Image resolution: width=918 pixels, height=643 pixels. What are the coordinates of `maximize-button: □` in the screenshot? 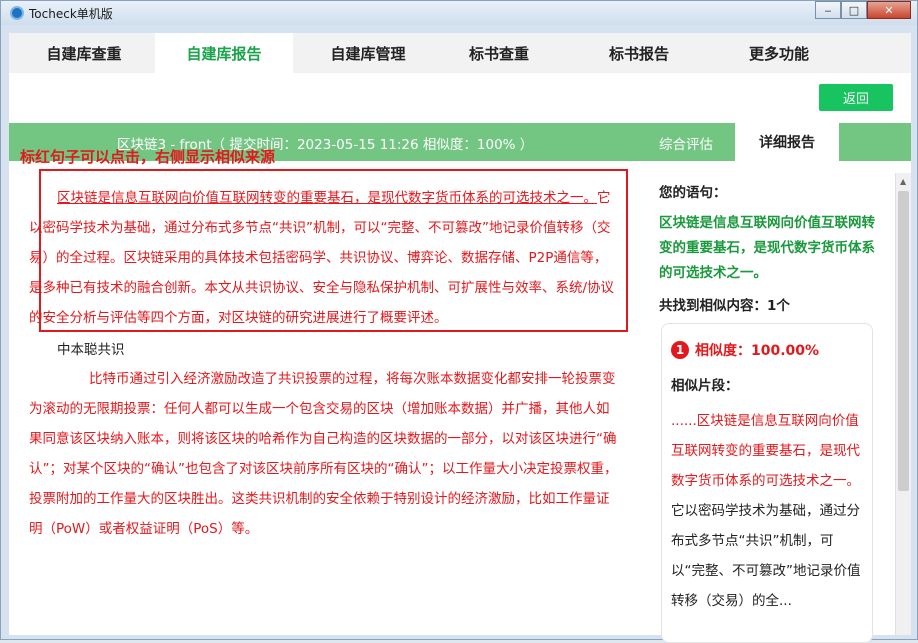 It's located at (854, 10).